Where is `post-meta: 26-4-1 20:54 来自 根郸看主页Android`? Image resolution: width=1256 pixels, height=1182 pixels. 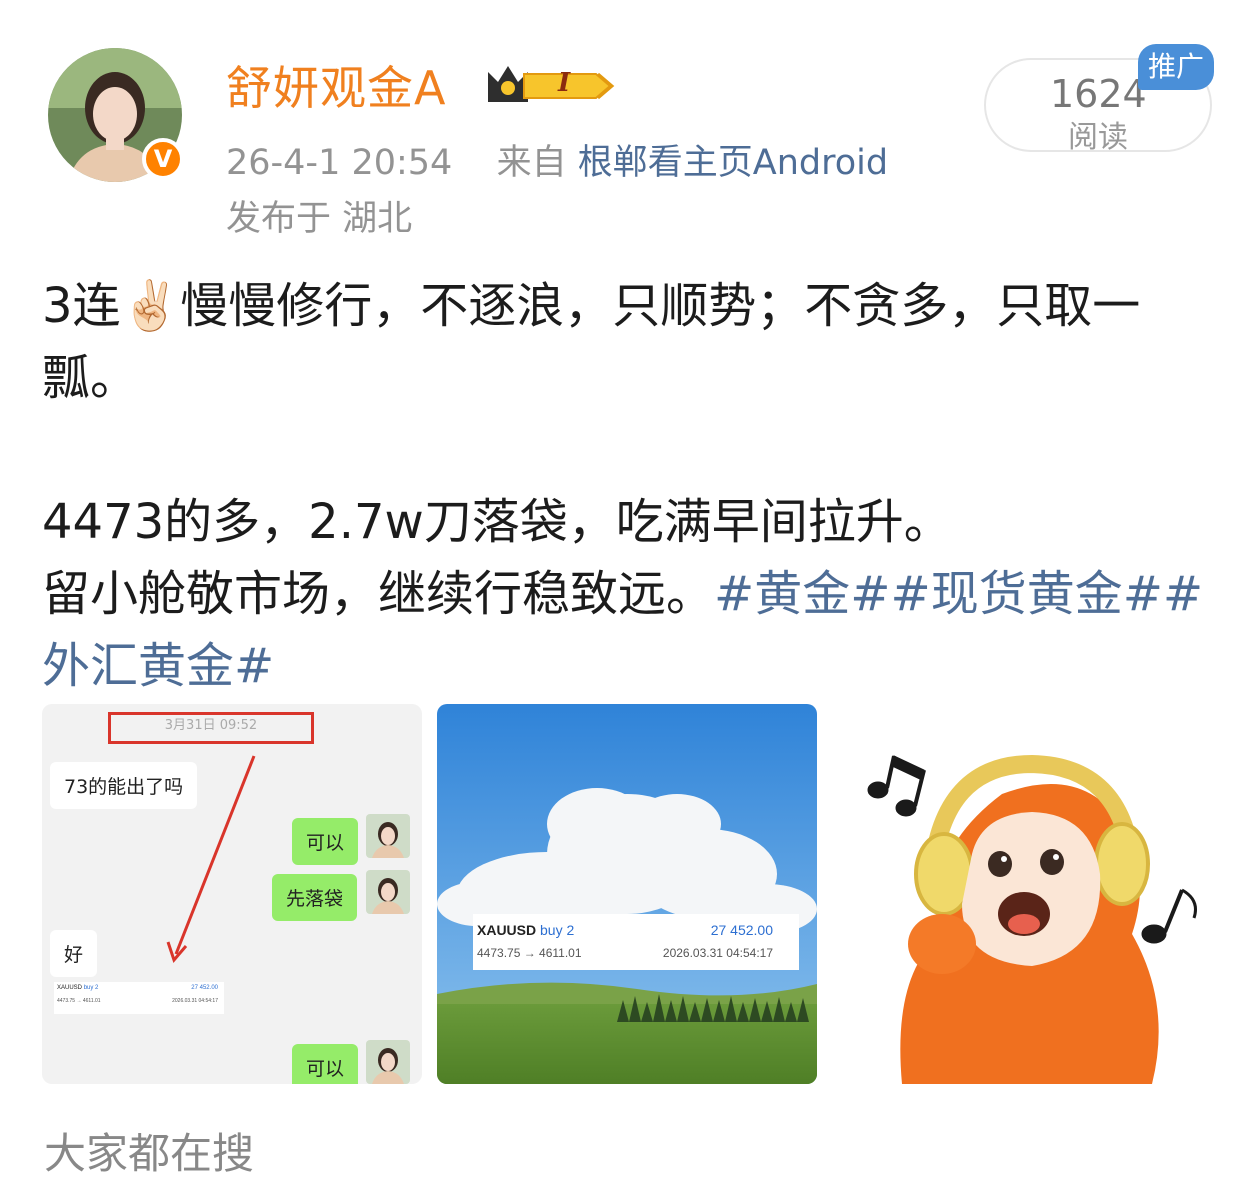
post-meta: 26-4-1 20:54 来自 根郸看主页Android is located at coordinates (557, 159).